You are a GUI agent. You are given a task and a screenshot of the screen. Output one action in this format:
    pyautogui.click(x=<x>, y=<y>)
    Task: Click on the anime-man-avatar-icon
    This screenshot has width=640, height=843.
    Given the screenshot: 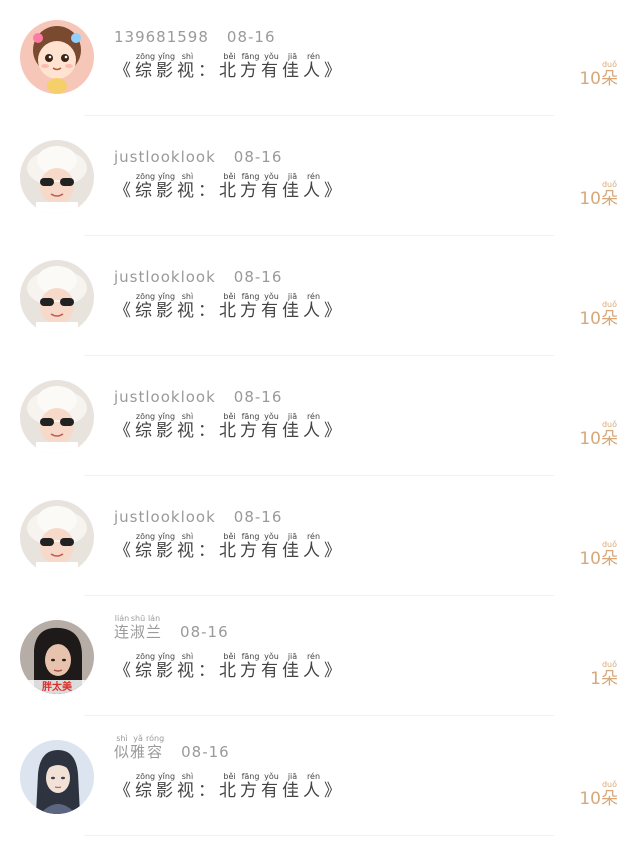 What is the action you would take?
    pyautogui.click(x=57, y=777)
    